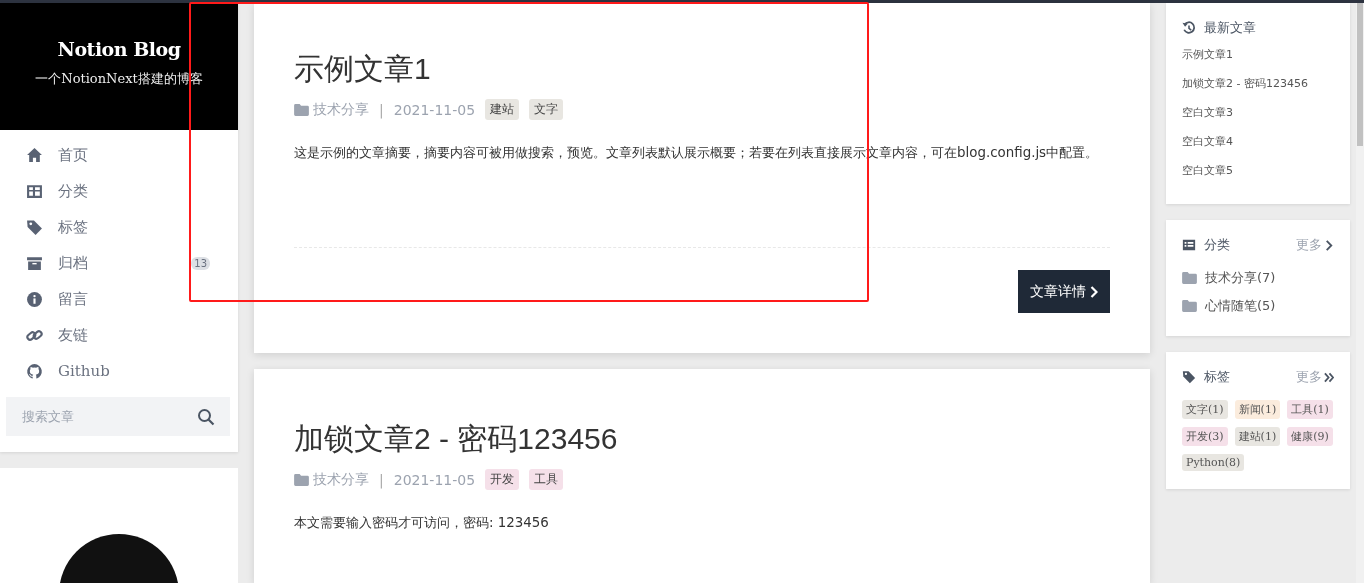 The height and width of the screenshot is (583, 1364). What do you see at coordinates (502, 109) in the screenshot?
I see `post-tag: 建站` at bounding box center [502, 109].